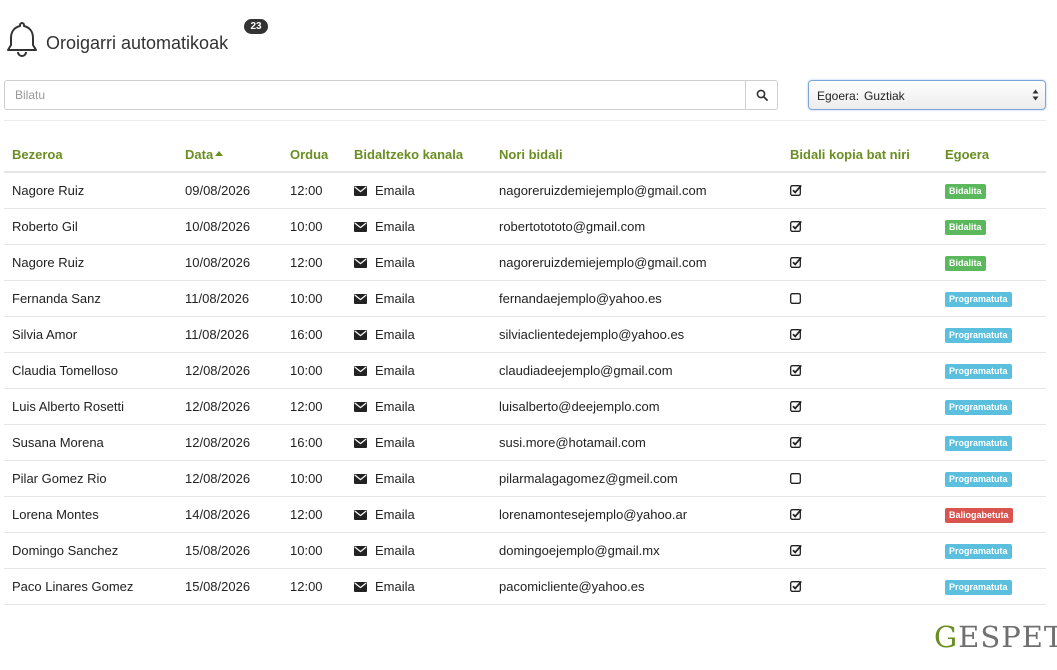 This screenshot has height=670, width=1057. What do you see at coordinates (90, 155) in the screenshot?
I see `column-header-client: Bezeroa` at bounding box center [90, 155].